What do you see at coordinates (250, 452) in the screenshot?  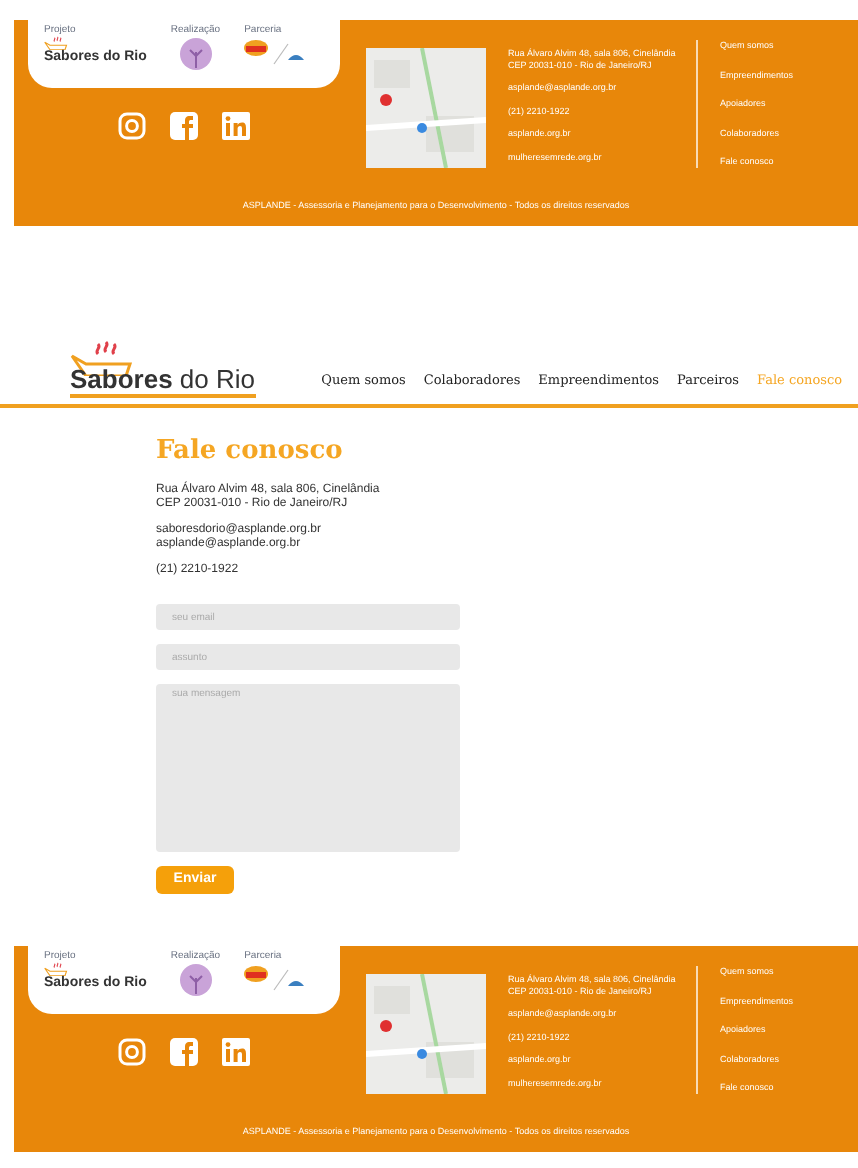 I see `page-title: Fale conosco` at bounding box center [250, 452].